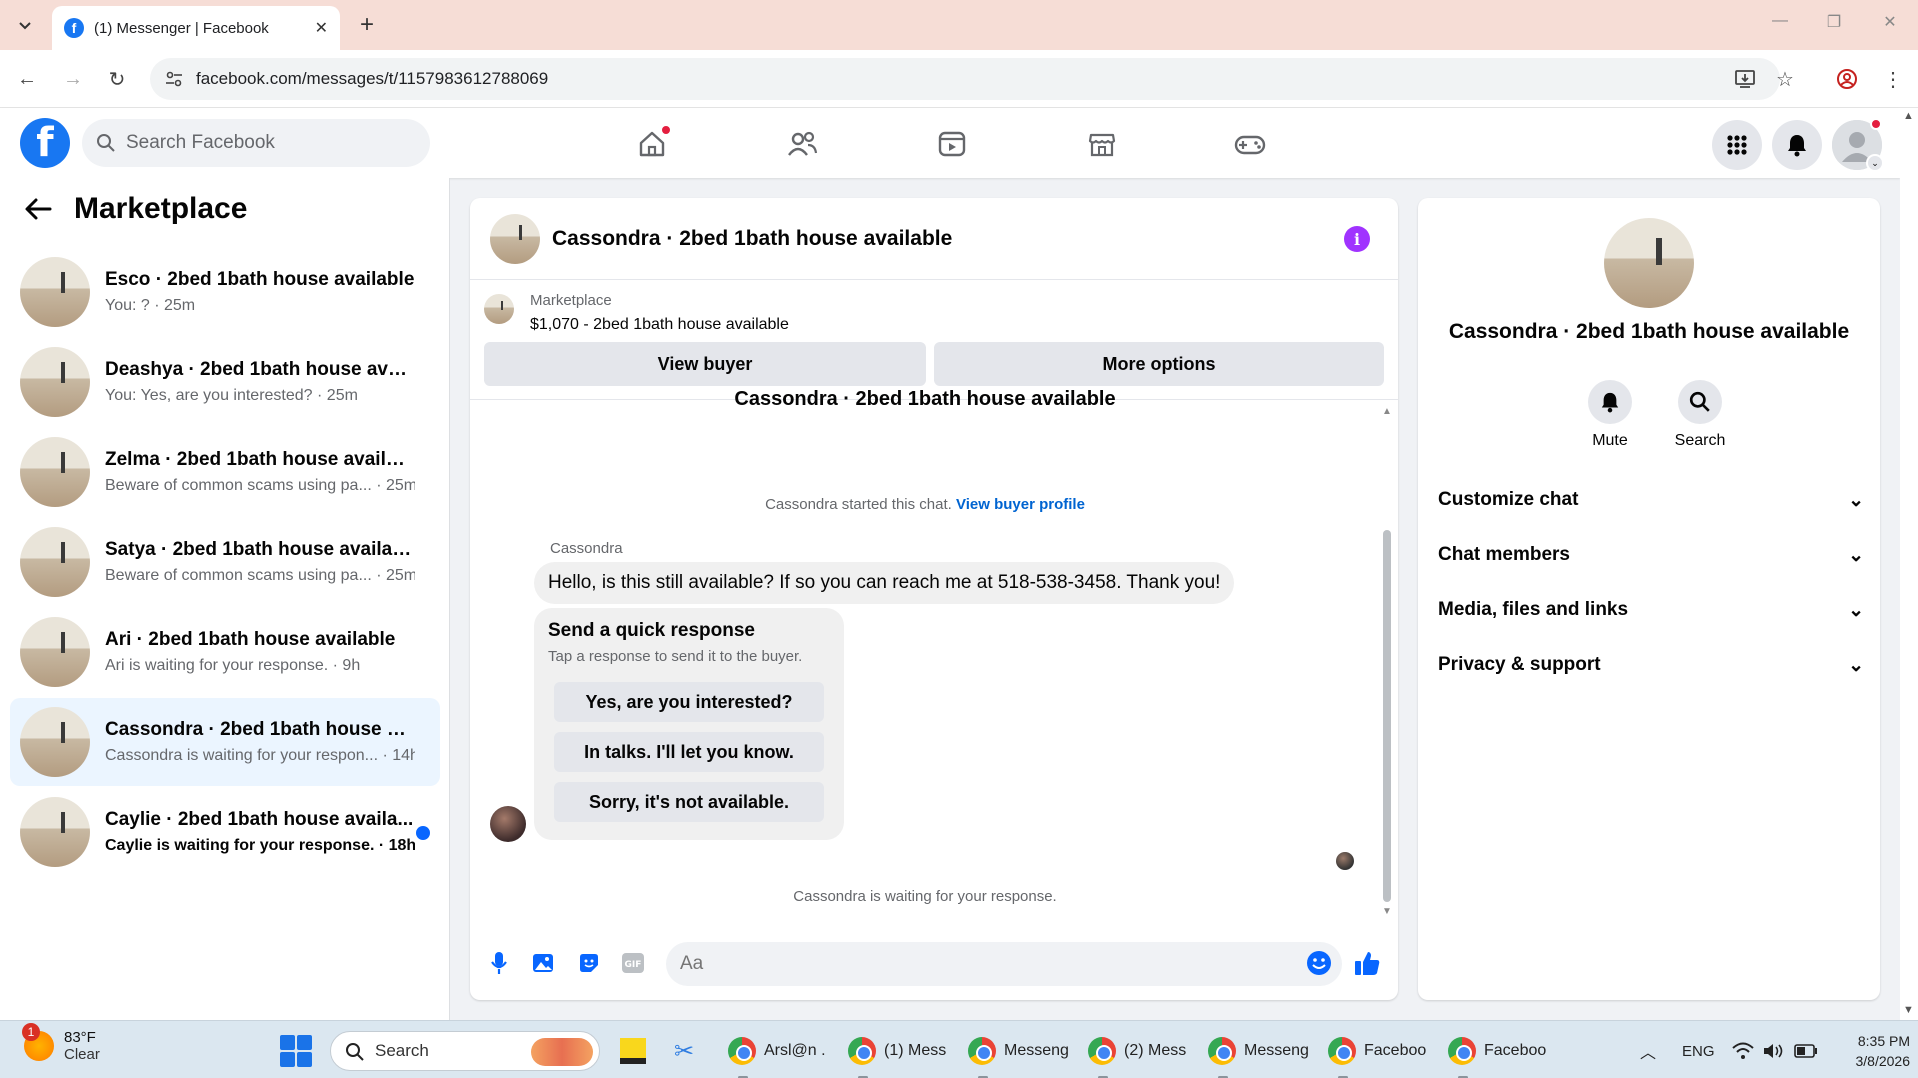 The height and width of the screenshot is (1078, 1918). Describe the element at coordinates (689, 802) in the screenshot. I see `quick-response-not-available-button: Sorry, it's not available.` at that location.